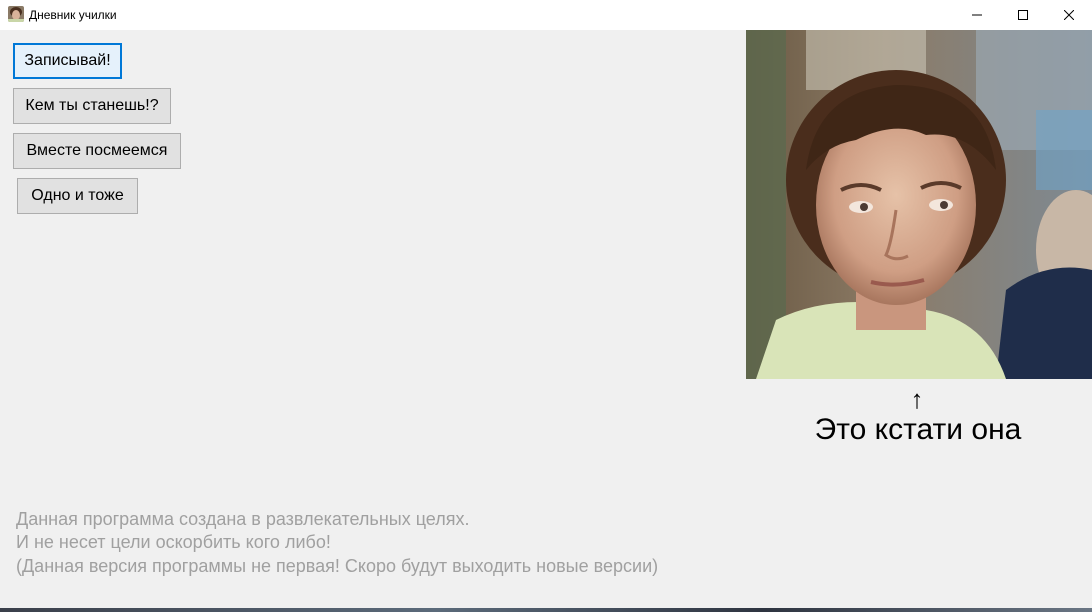  I want to click on photo-caption: Это кстати она, so click(918, 429).